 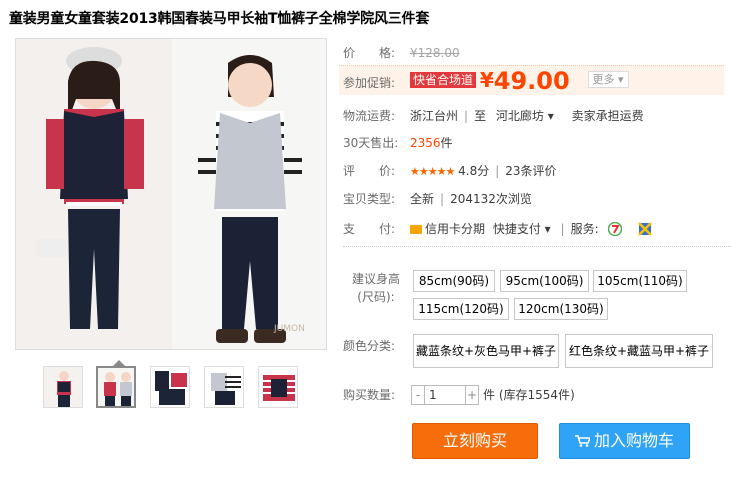 I want to click on watermark-text: JUMON, so click(x=289, y=329).